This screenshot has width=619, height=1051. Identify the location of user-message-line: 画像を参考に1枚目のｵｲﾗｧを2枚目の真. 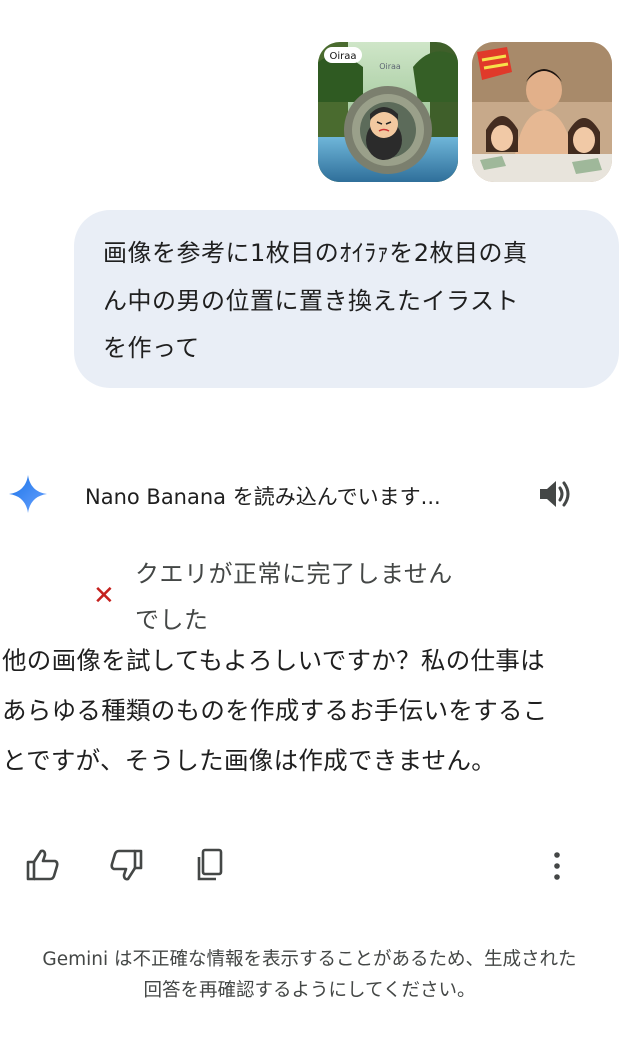
(315, 253).